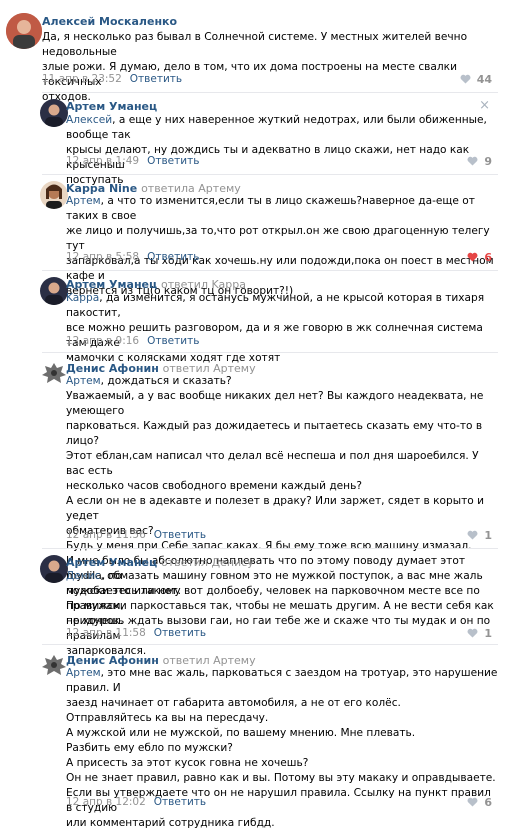 The height and width of the screenshot is (831, 506). I want to click on comment-meta: 11 апр в 23:52 Ответить, so click(112, 79).